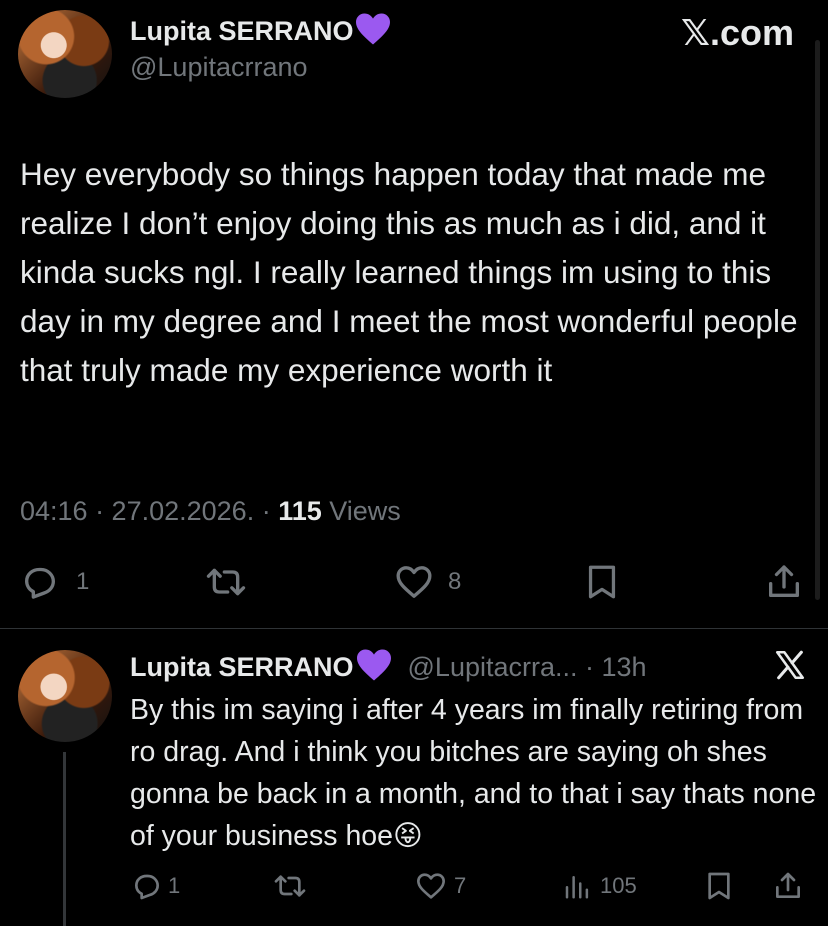 The width and height of the screenshot is (828, 926). What do you see at coordinates (242, 31) in the screenshot?
I see `author-name: Lupita SERRANO` at bounding box center [242, 31].